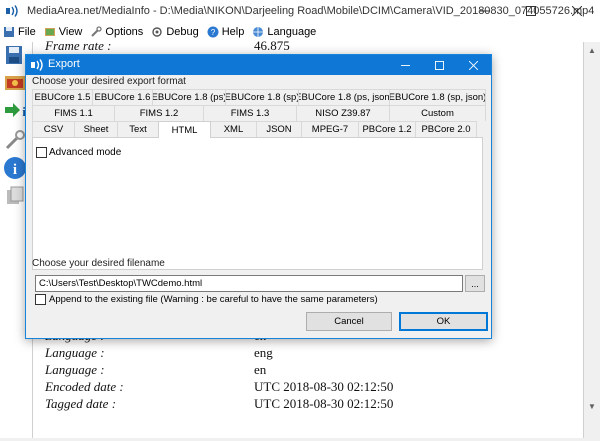  I want to click on knowledge-base-icon, so click(15, 196).